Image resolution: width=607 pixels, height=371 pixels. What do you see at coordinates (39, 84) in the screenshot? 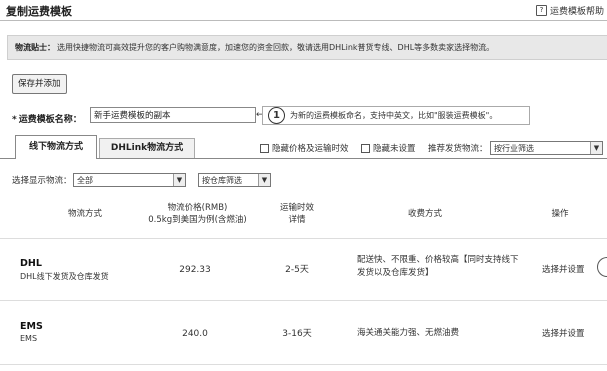
I see `save-and-add-button: 保存并添加` at bounding box center [39, 84].